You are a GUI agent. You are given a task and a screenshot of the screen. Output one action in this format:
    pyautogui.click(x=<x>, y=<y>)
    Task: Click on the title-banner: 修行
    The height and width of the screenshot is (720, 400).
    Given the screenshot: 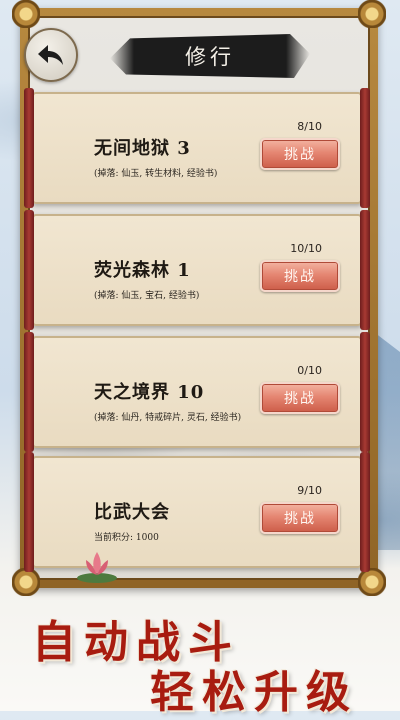 What is the action you would take?
    pyautogui.click(x=210, y=56)
    